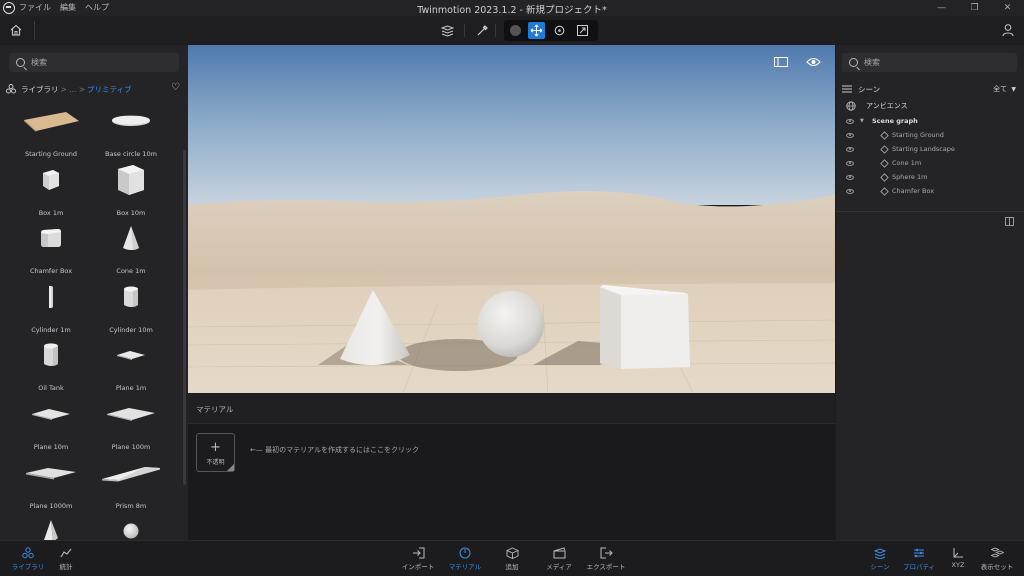  I want to click on search-icon, so click(853, 62).